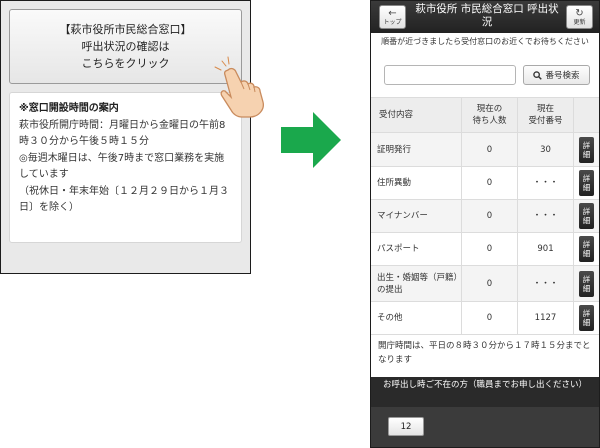 This screenshot has height=448, width=600. Describe the element at coordinates (394, 183) in the screenshot. I see `row-service: 住所異動` at that location.